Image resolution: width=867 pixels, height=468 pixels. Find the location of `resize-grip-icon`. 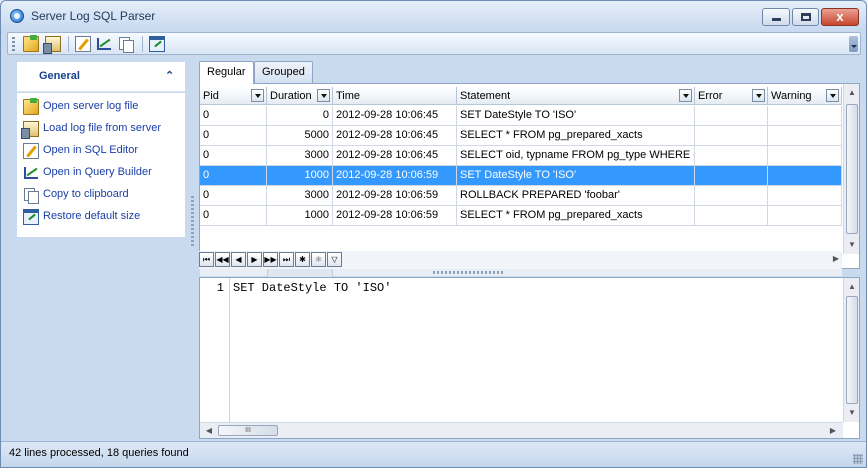

resize-grip-icon is located at coordinates (858, 459).